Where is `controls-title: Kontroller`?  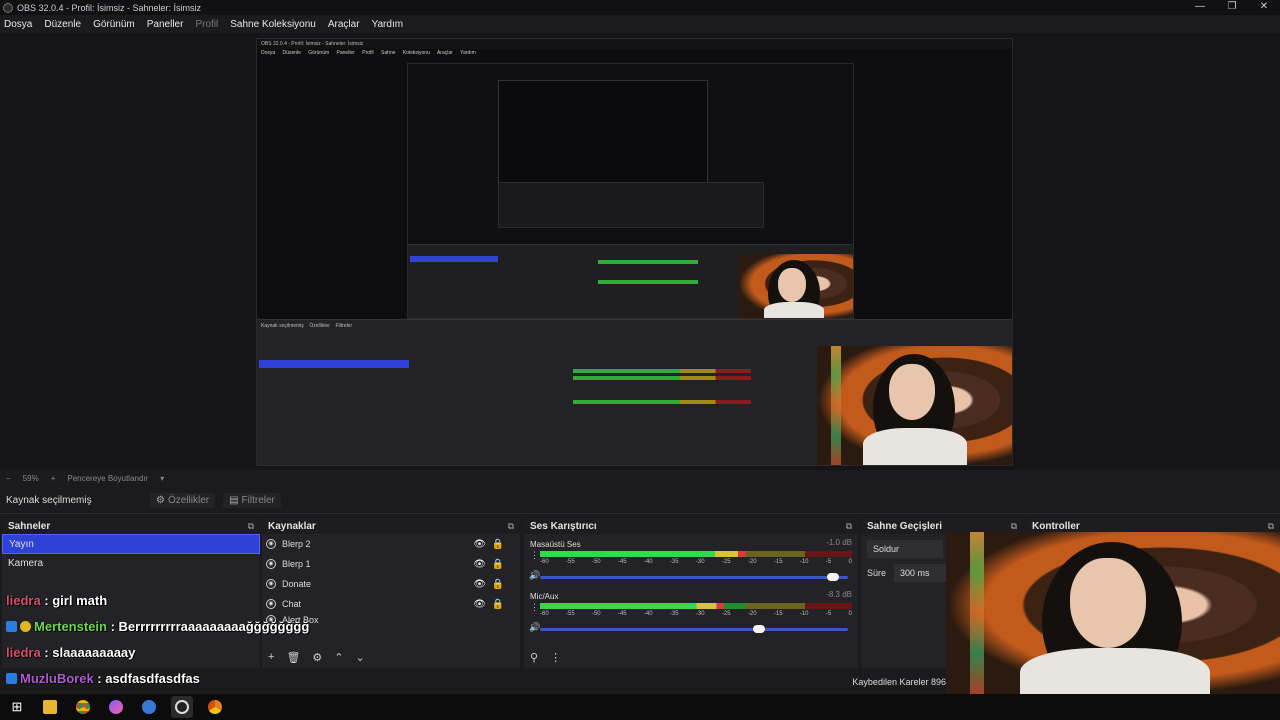 controls-title: Kontroller is located at coordinates (1056, 526).